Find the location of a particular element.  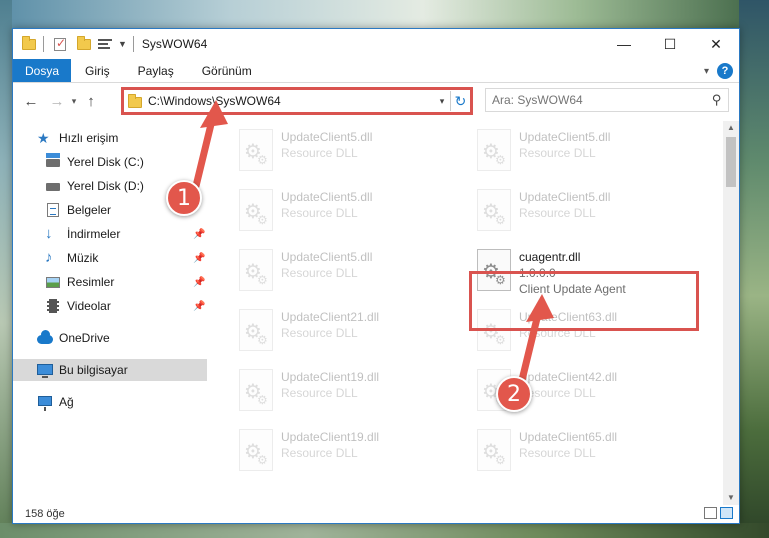

sidebar-item-network: Ağ is located at coordinates (110, 402).